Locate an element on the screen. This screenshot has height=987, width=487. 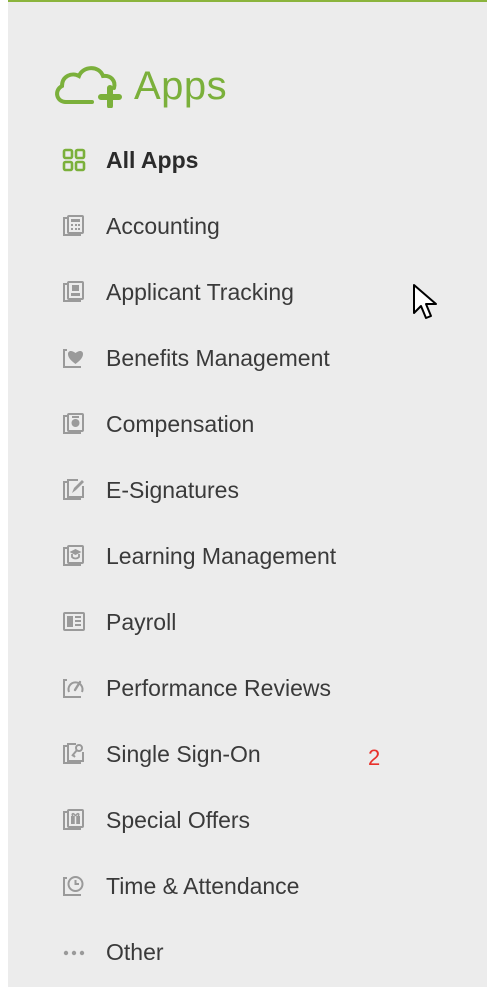
nav-item-e-signatures: E-Signatures is located at coordinates (150, 490).